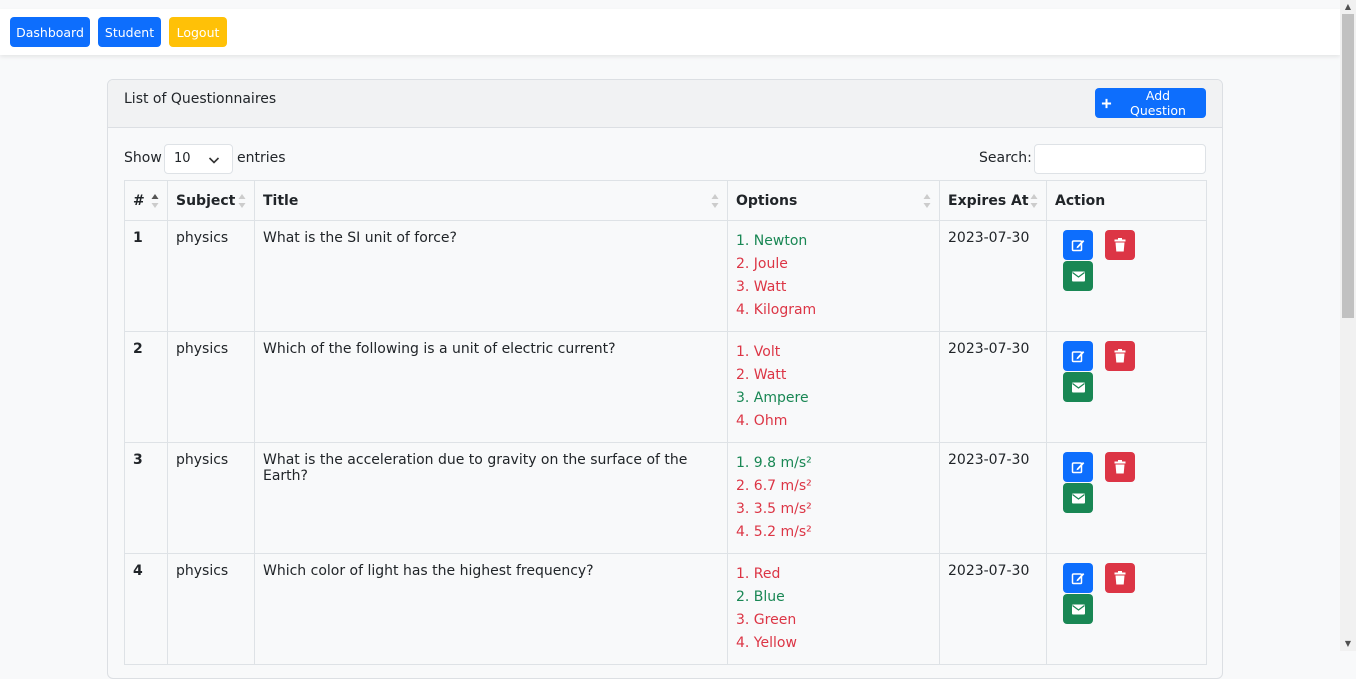 The height and width of the screenshot is (679, 1356). What do you see at coordinates (214, 160) in the screenshot?
I see `chevron-down-icon` at bounding box center [214, 160].